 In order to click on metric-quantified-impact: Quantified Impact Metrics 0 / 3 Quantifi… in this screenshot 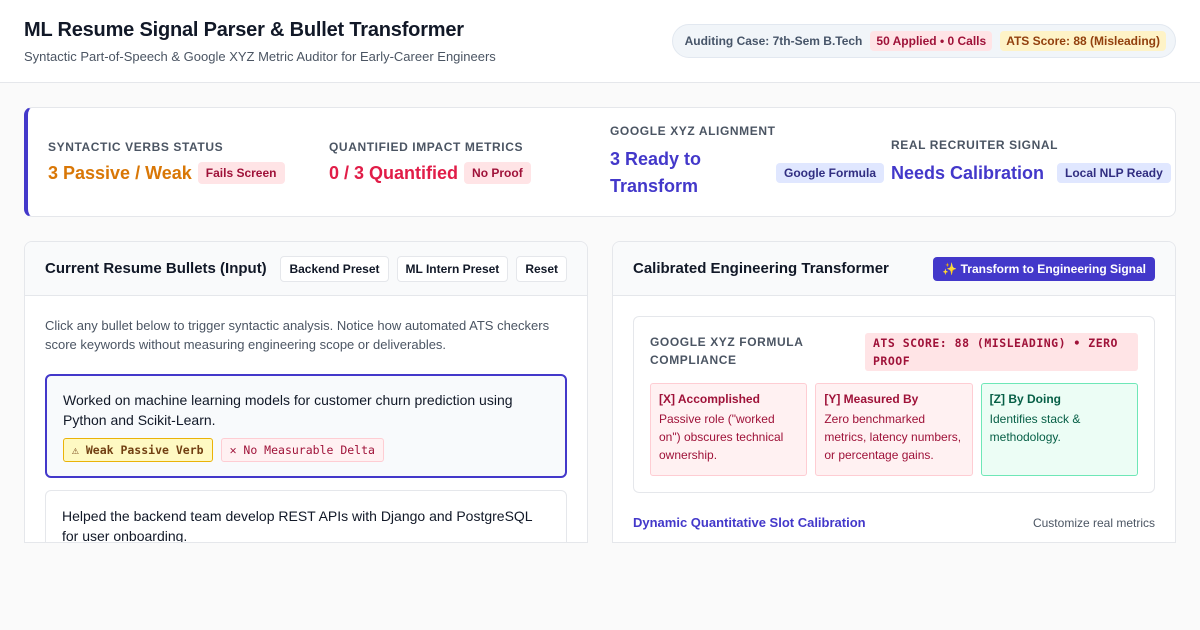, I will do `click(469, 162)`.